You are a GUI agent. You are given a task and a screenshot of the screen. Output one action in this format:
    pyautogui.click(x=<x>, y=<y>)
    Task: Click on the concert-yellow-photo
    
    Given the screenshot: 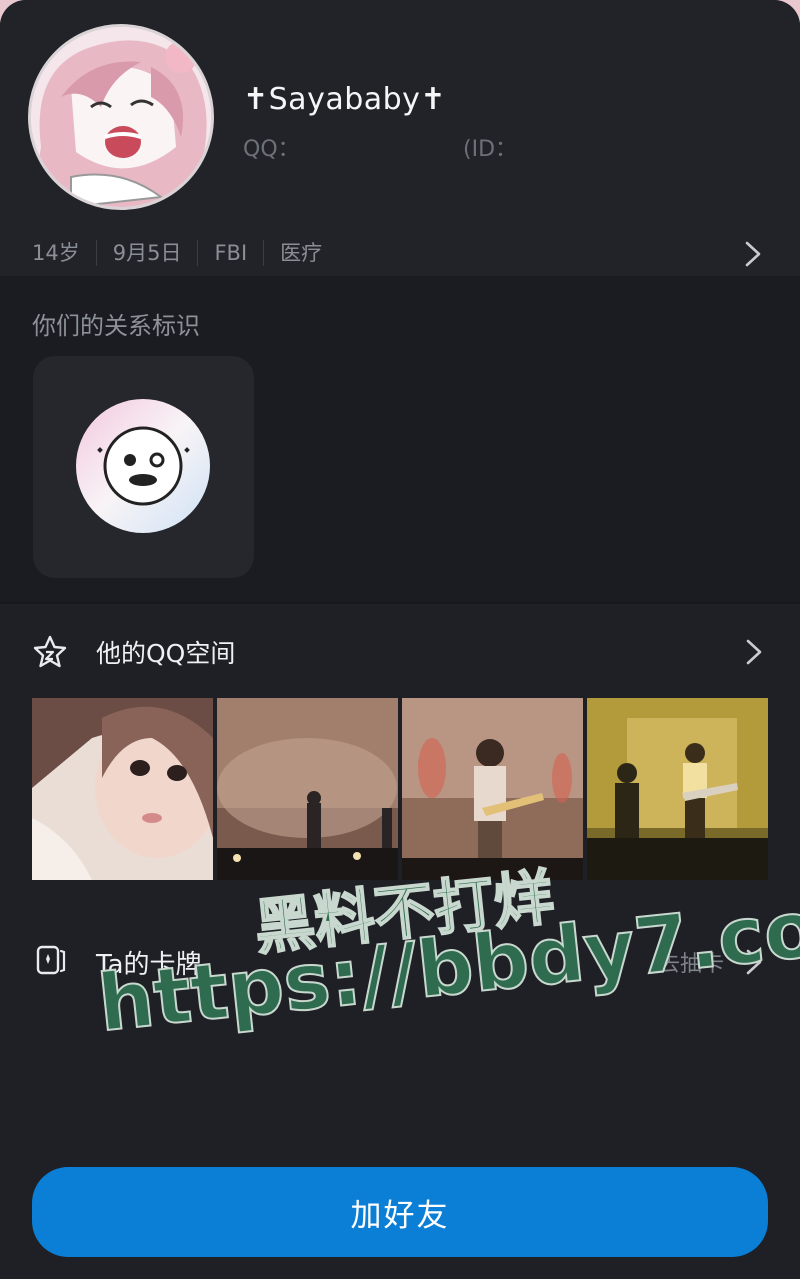 What is the action you would take?
    pyautogui.click(x=677, y=789)
    